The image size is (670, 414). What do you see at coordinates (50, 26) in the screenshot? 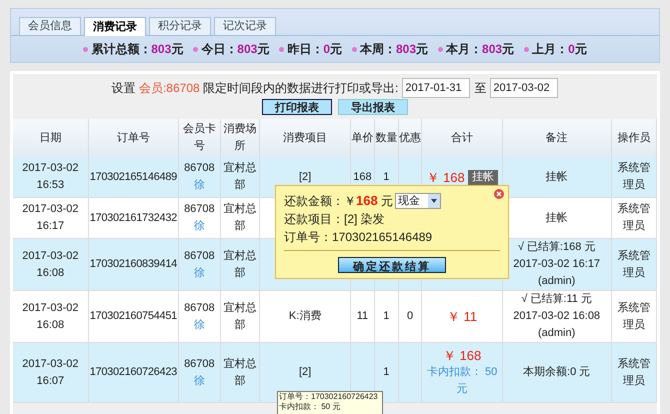
I see `tab: 会员信息` at bounding box center [50, 26].